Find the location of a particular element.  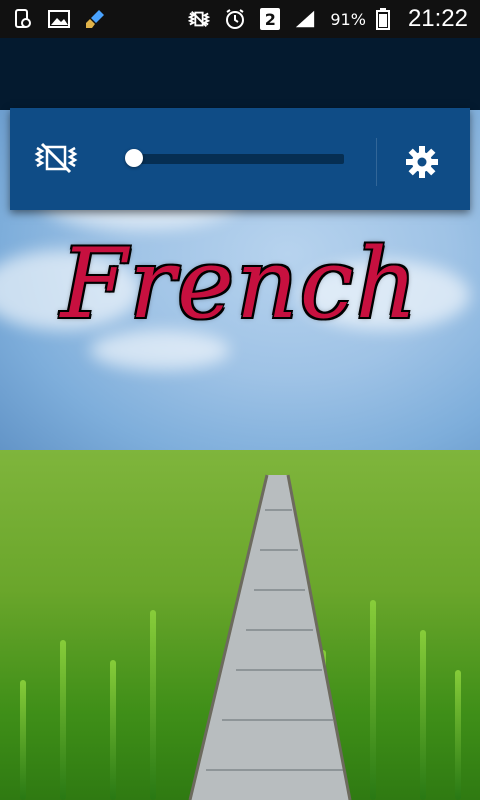

audio-control-card is located at coordinates (240, 159).